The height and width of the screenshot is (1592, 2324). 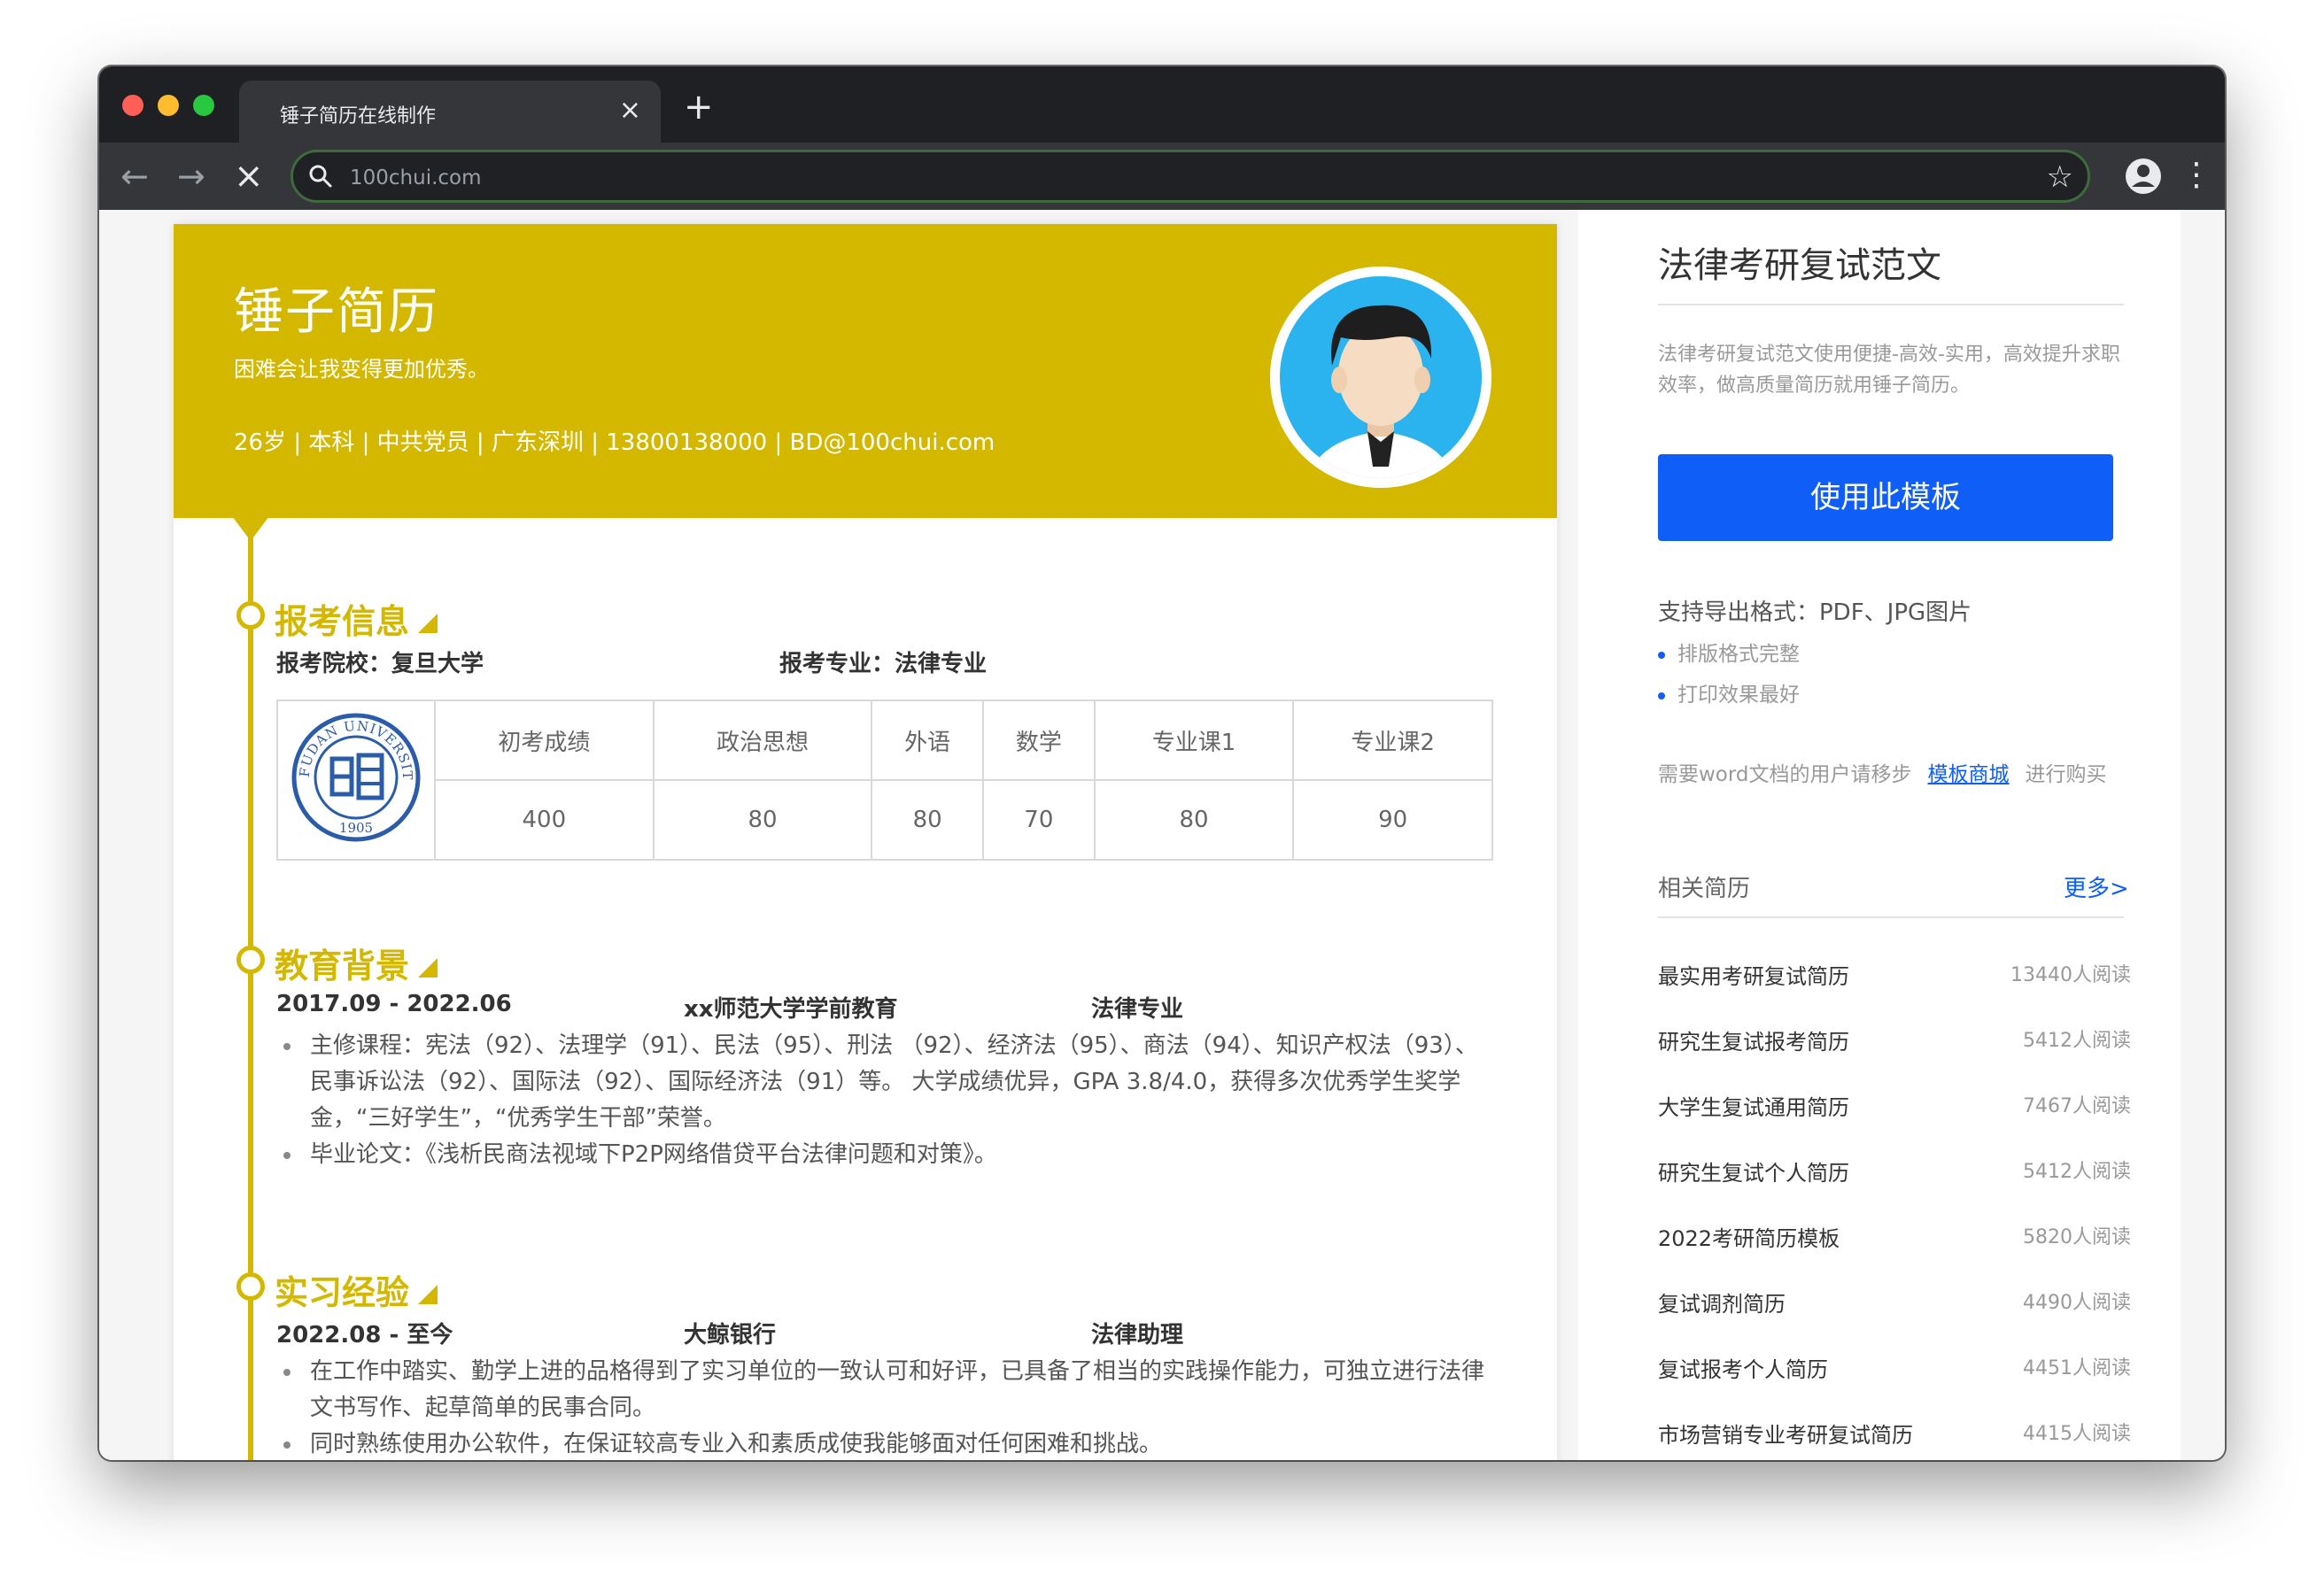 What do you see at coordinates (2077, 1434) in the screenshot?
I see `read-count: 4415人阅读` at bounding box center [2077, 1434].